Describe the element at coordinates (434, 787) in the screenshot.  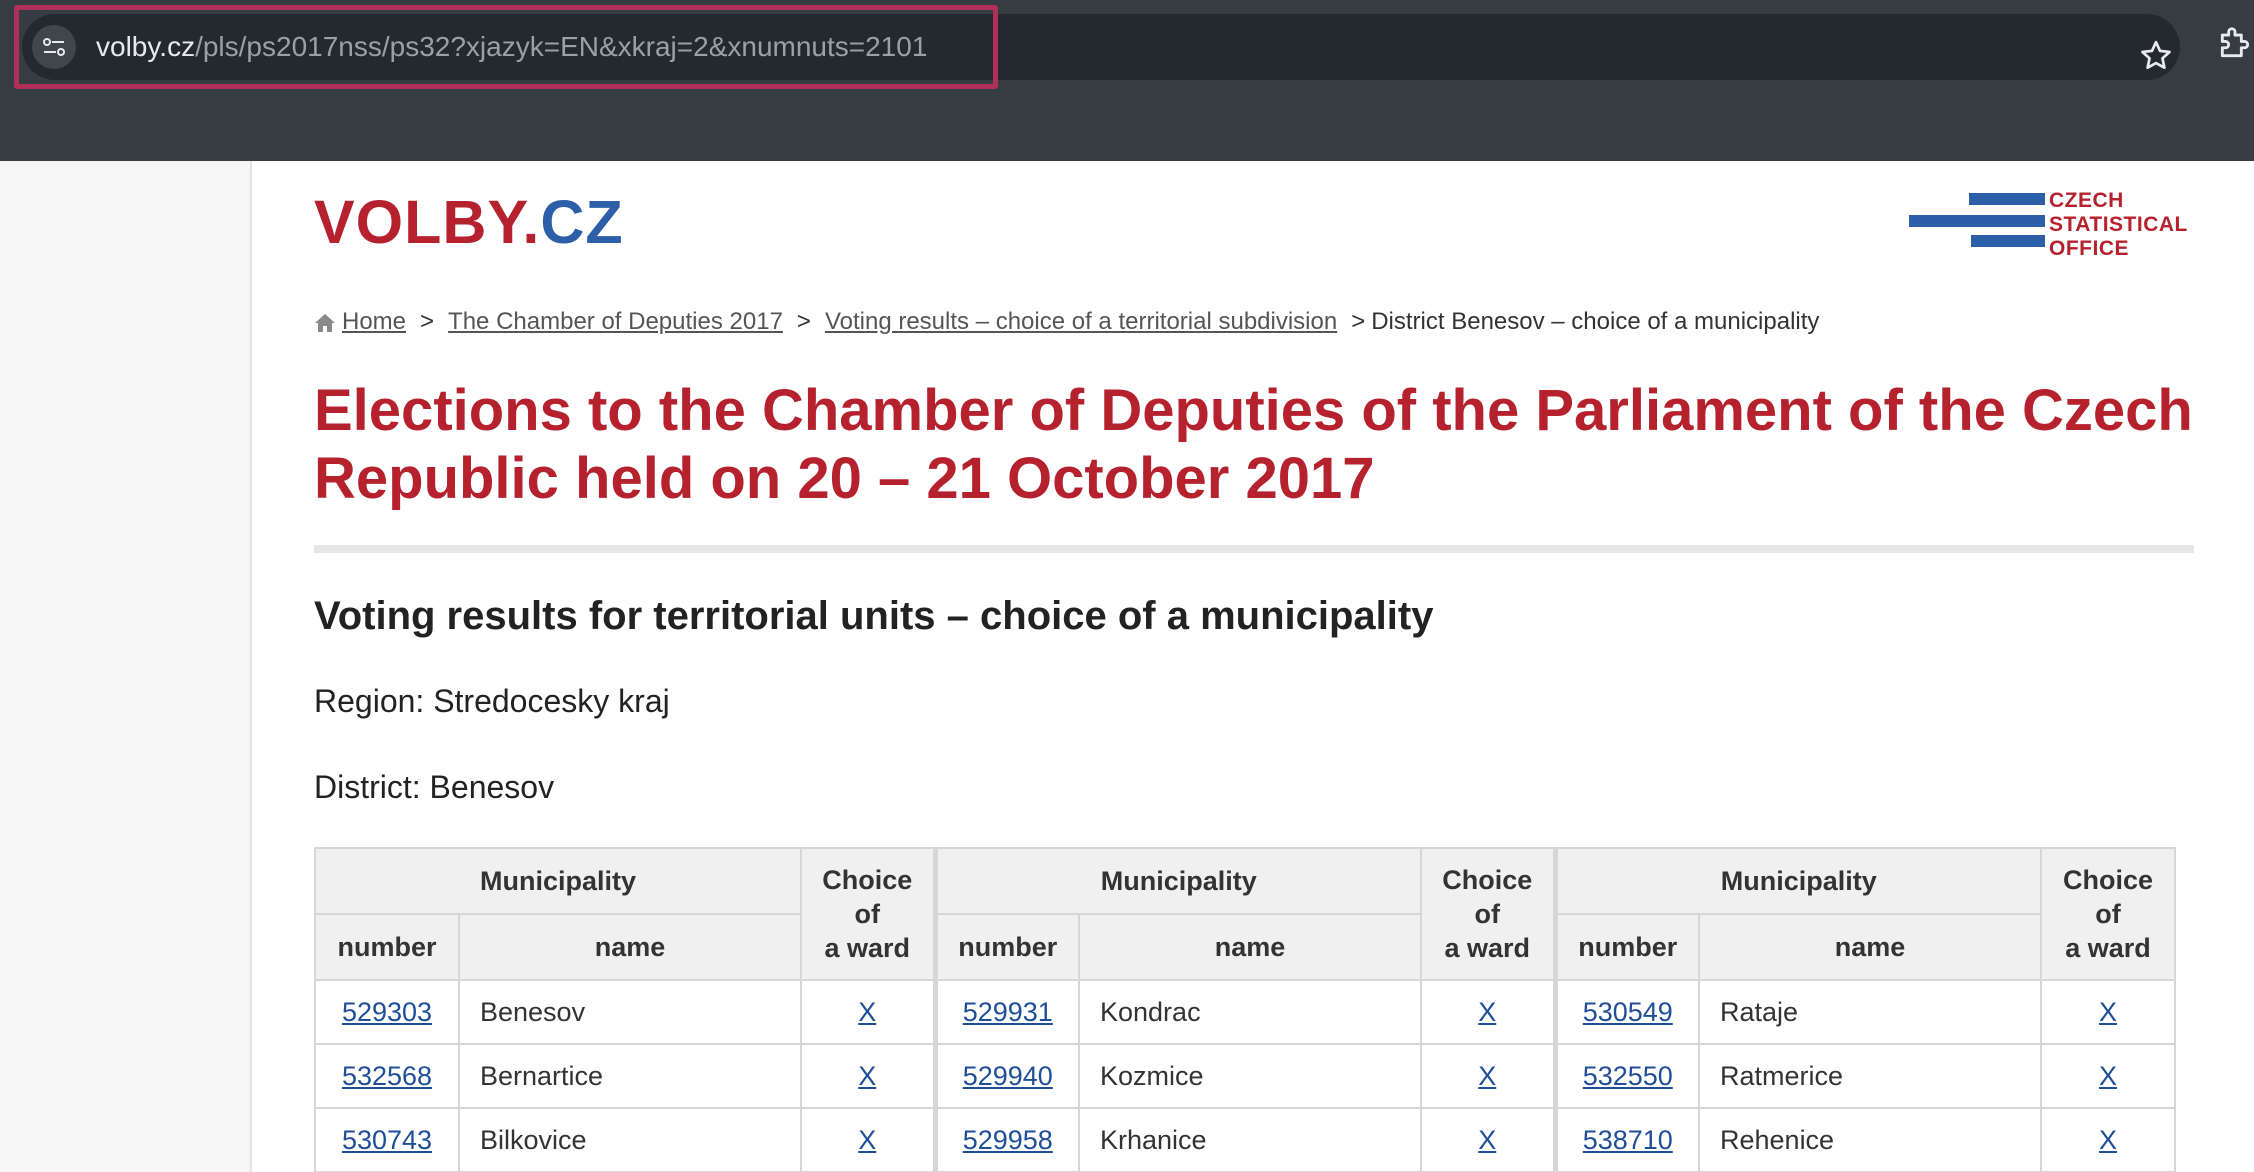
I see `district-label: District: Benesov` at that location.